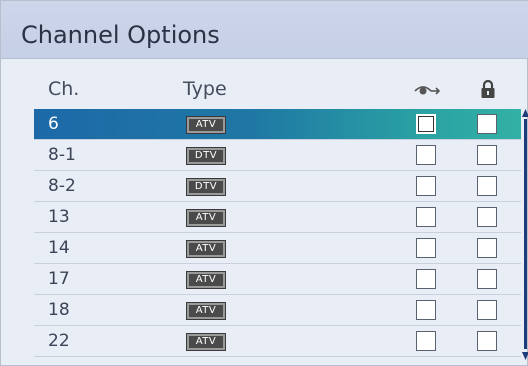  What do you see at coordinates (64, 89) in the screenshot?
I see `column-header-channel: Ch.` at bounding box center [64, 89].